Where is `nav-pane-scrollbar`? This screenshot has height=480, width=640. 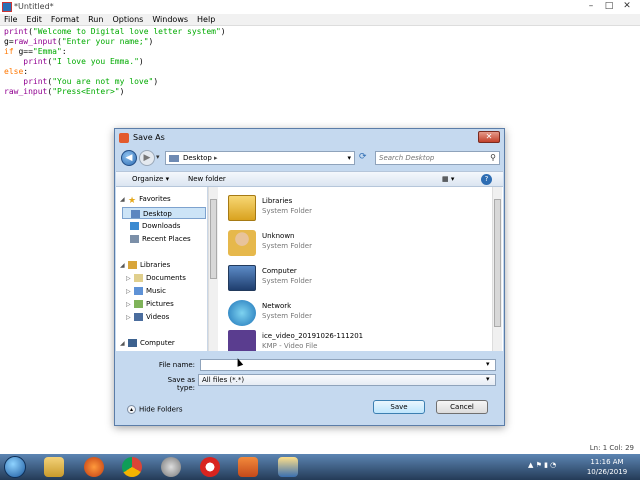 nav-pane-scrollbar is located at coordinates (213, 269).